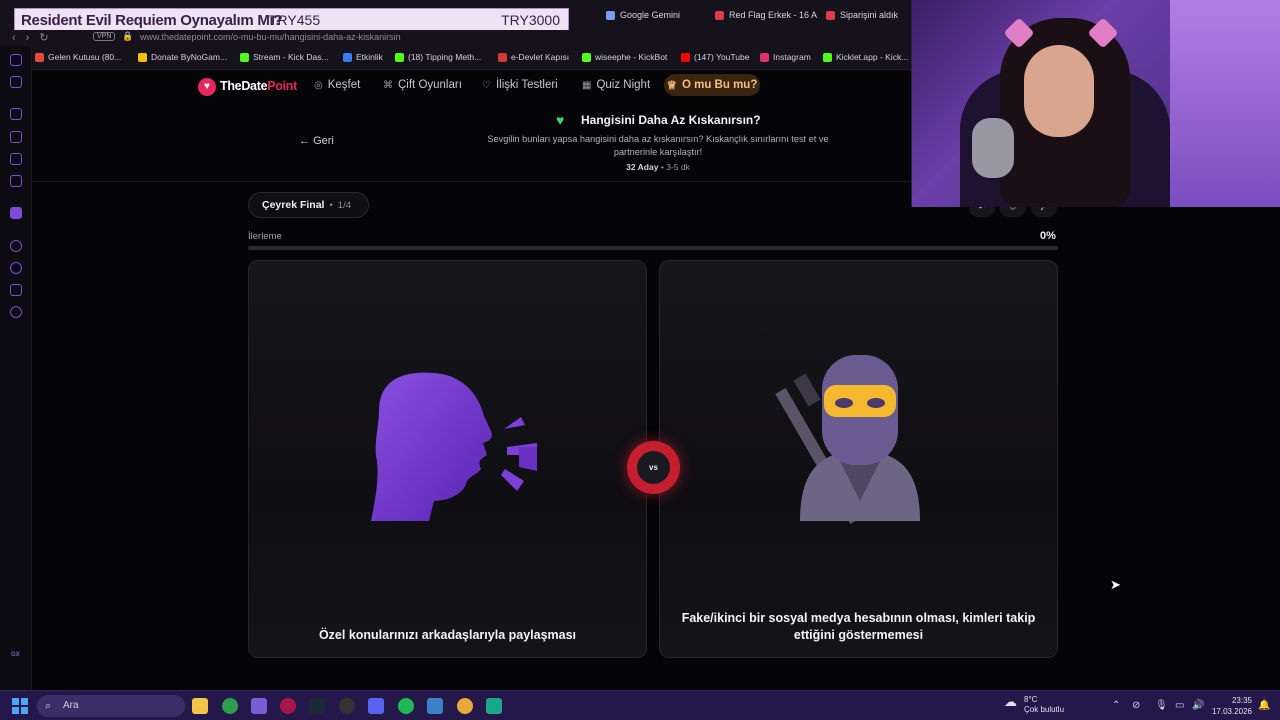 The image size is (1280, 720). What do you see at coordinates (317, 706) in the screenshot?
I see `steam-icon` at bounding box center [317, 706].